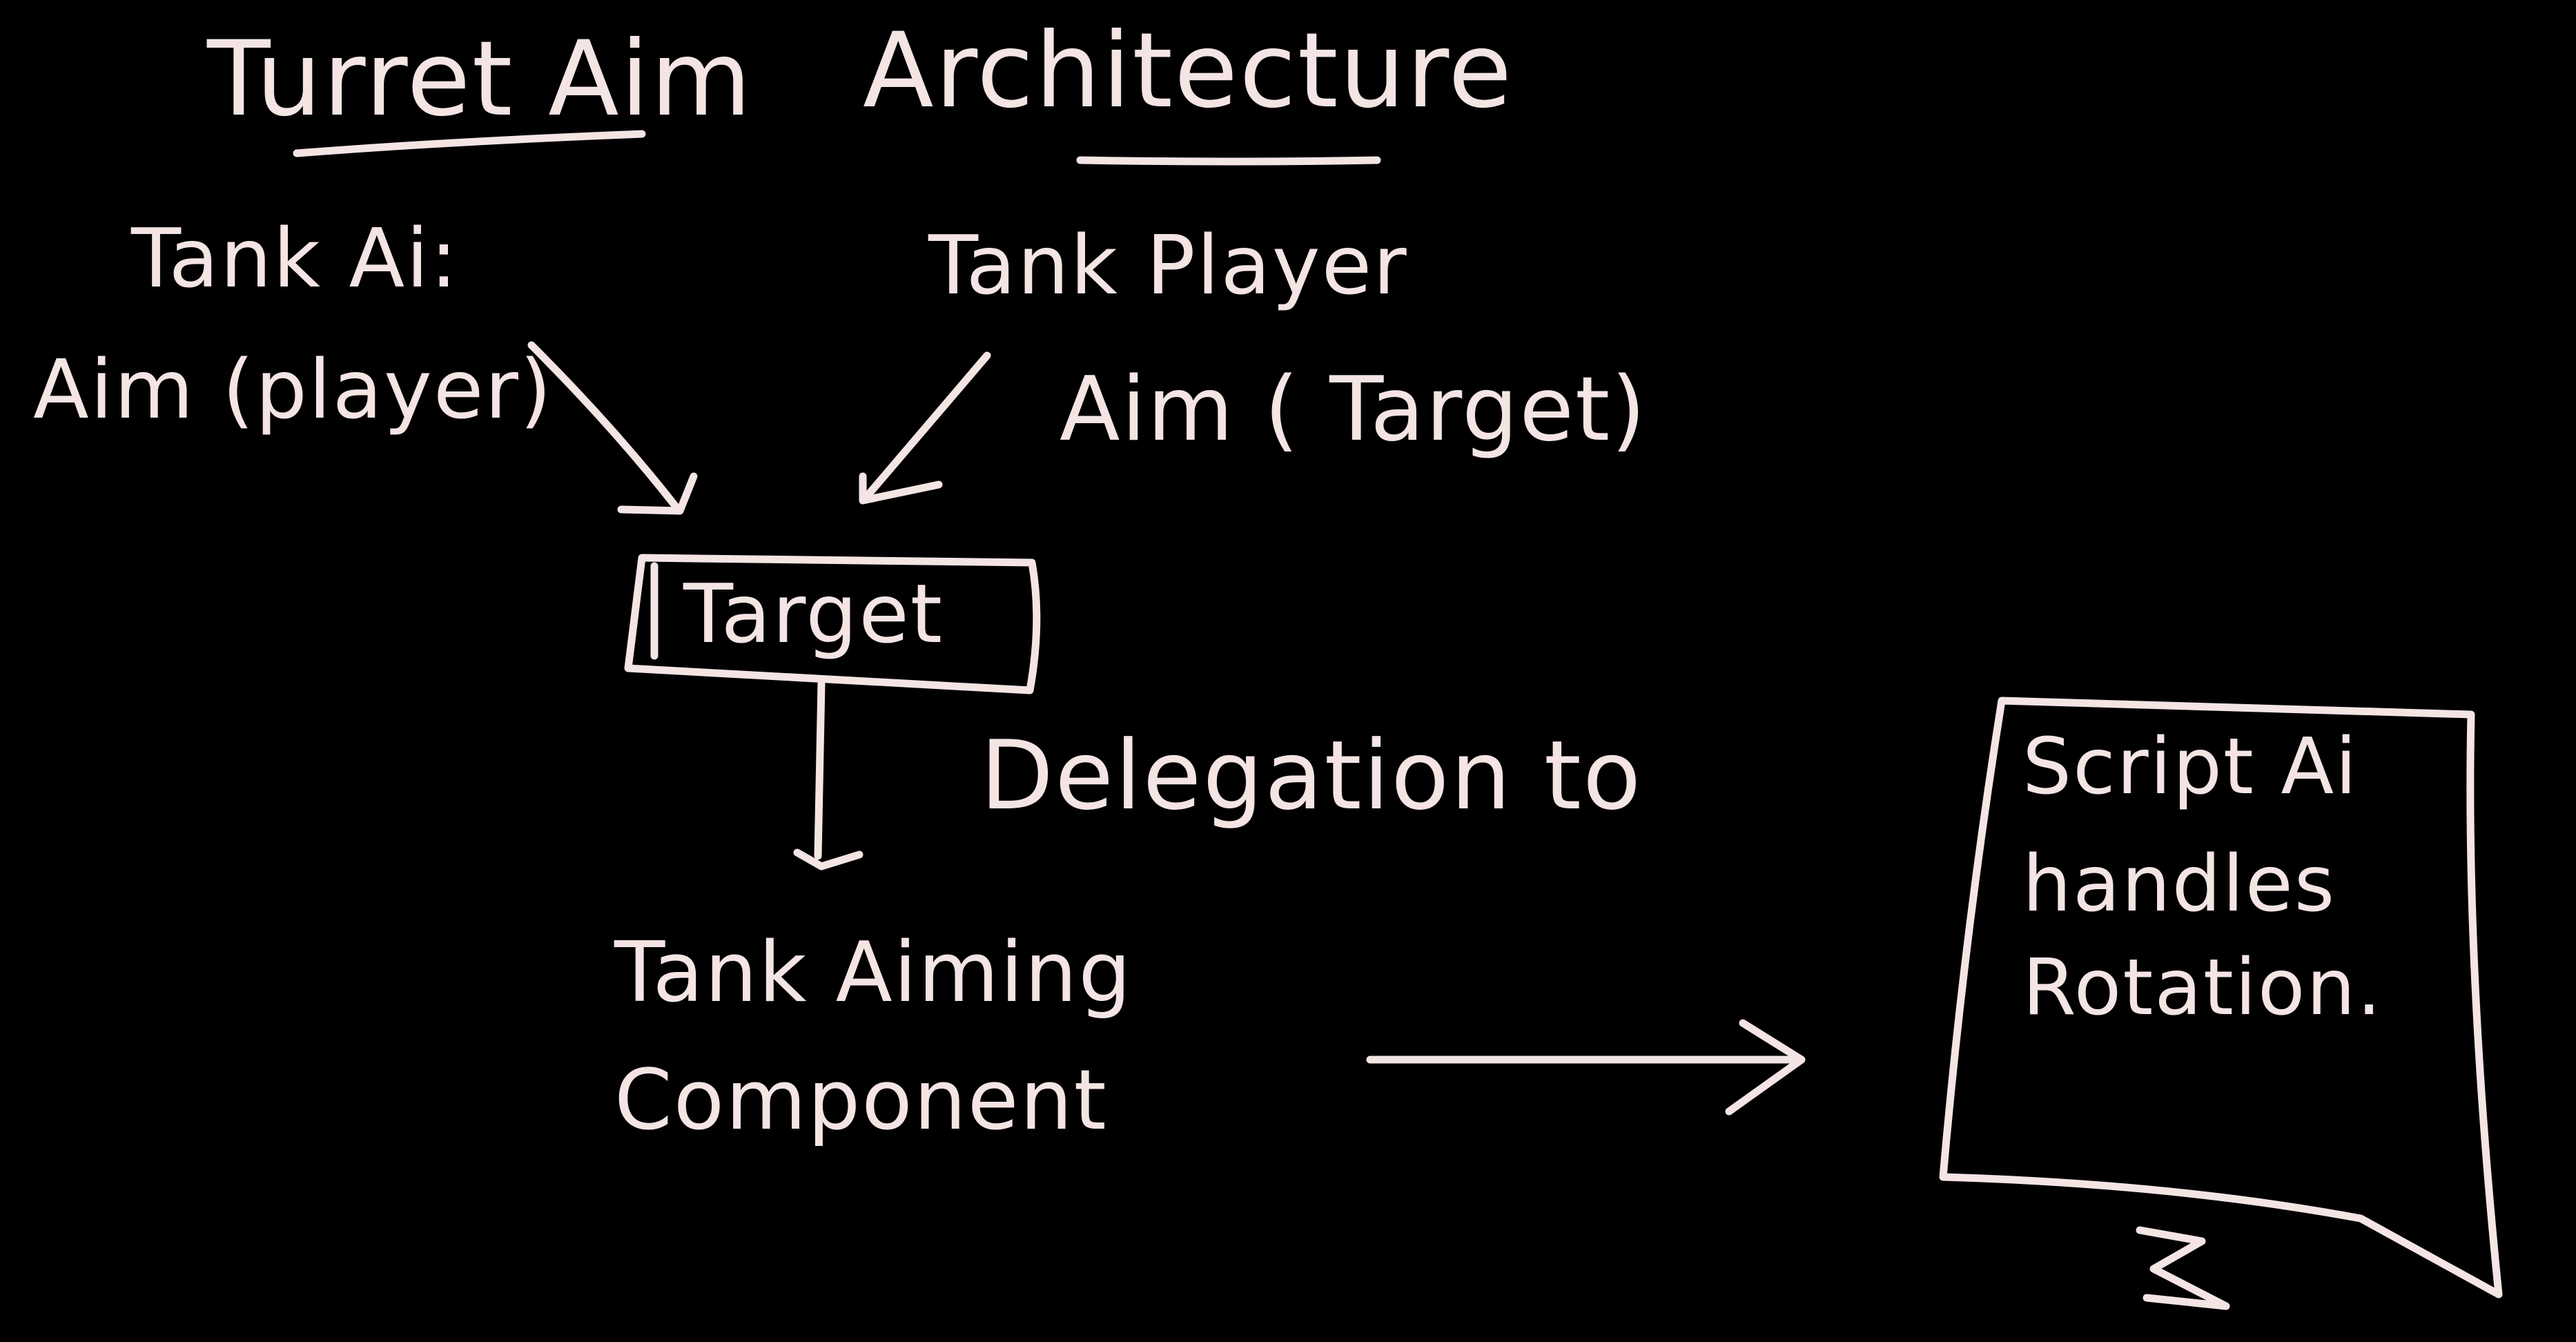  Describe the element at coordinates (926, 426) in the screenshot. I see `arrow-player-to-target` at that location.